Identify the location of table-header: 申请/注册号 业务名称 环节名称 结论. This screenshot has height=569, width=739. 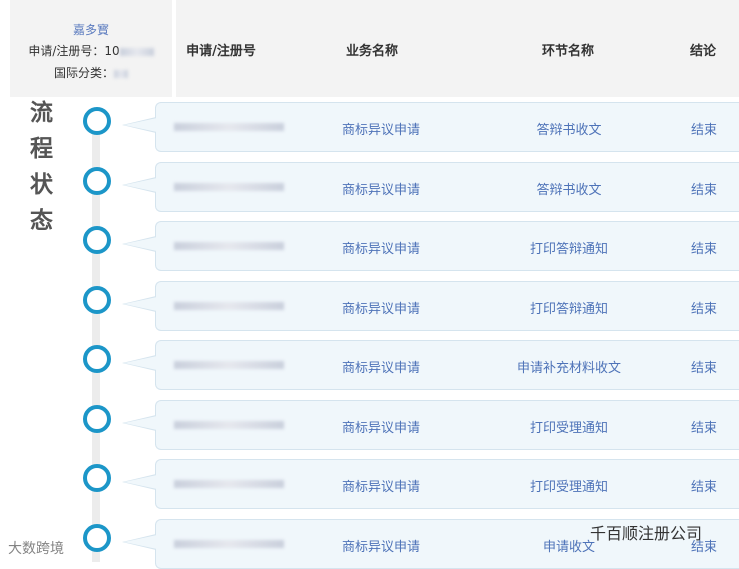
(457, 48).